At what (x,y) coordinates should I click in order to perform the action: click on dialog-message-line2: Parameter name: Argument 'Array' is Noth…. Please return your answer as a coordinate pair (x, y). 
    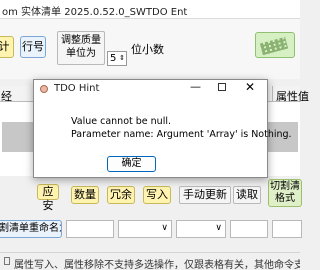
    Looking at the image, I should click on (181, 134).